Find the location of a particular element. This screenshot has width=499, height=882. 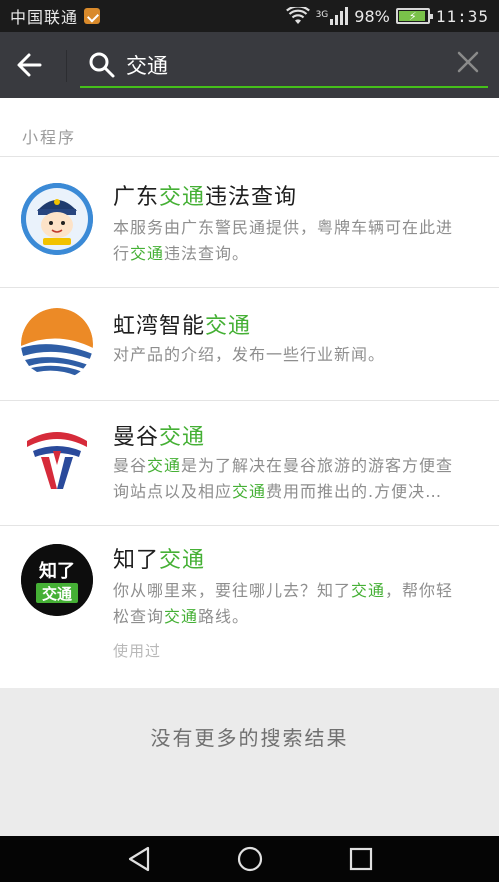

result-item-guangdong: 广东交通违法查询 本服务由广东警民通提供，粤牌车辆可在此进 行交通违法查询。 is located at coordinates (249, 222).